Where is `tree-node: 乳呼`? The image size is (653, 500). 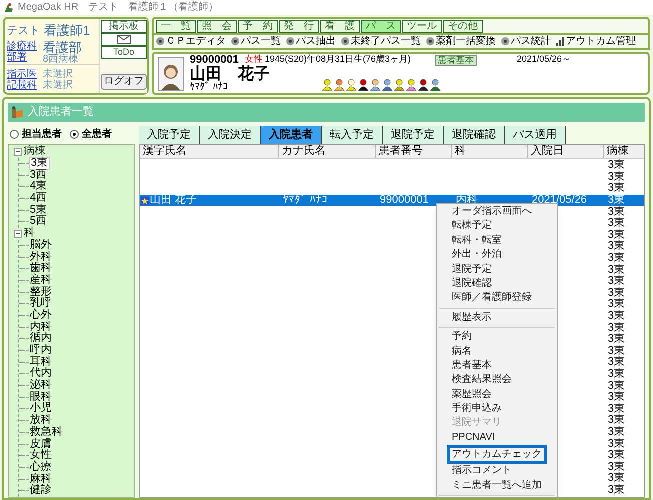 tree-node: 乳呼 is located at coordinates (41, 304).